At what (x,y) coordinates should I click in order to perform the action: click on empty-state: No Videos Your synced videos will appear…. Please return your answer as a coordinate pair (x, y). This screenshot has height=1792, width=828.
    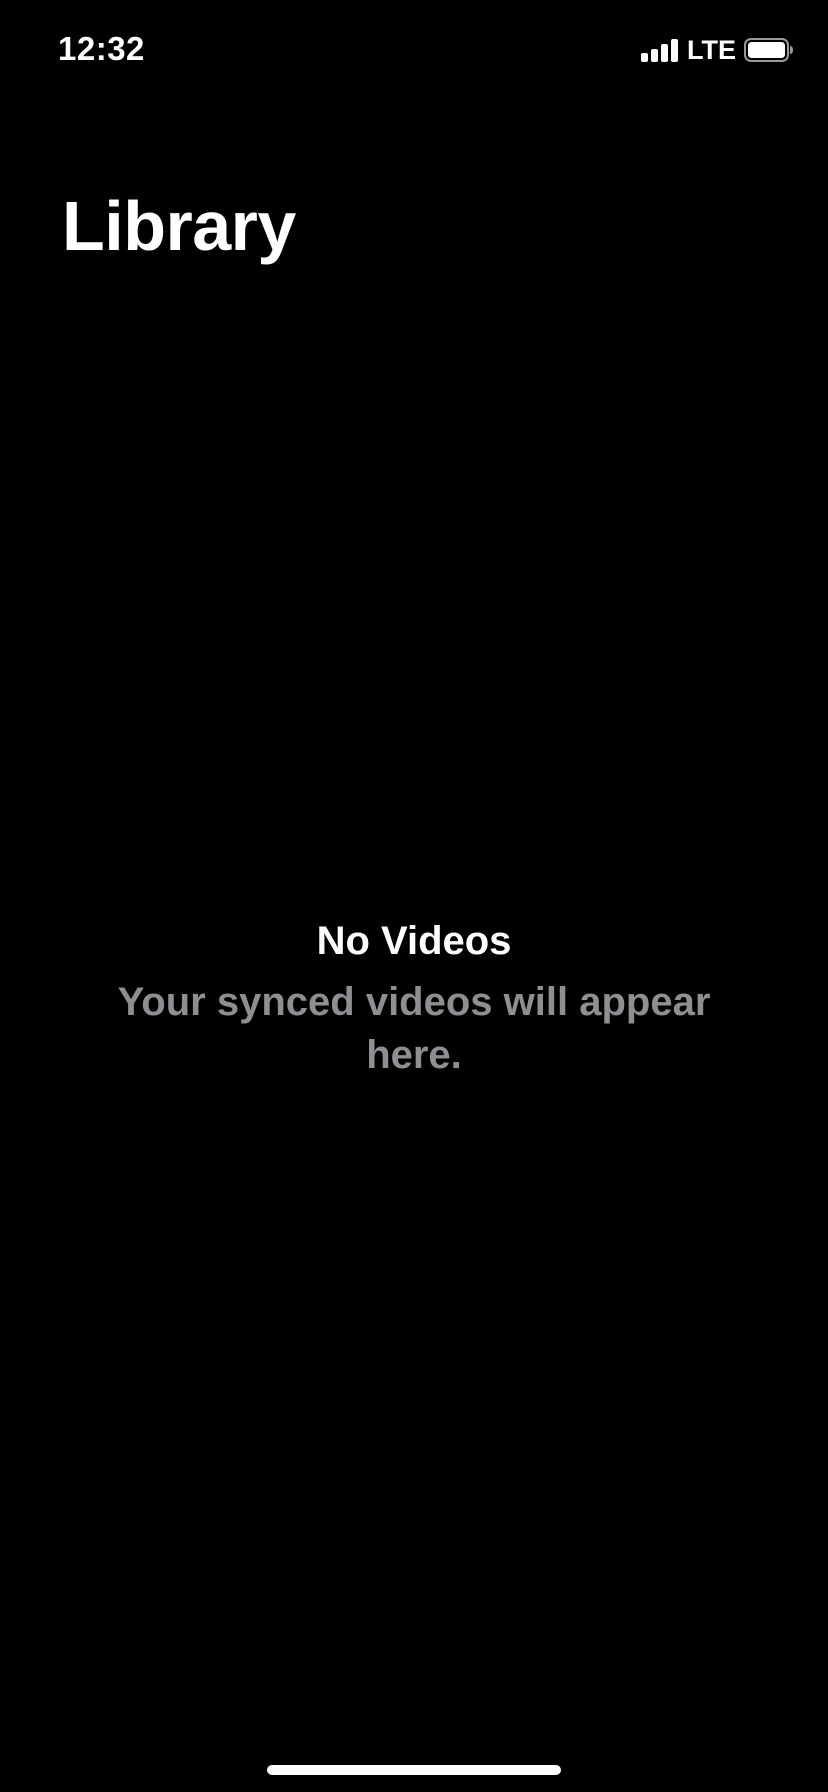
    Looking at the image, I should click on (414, 997).